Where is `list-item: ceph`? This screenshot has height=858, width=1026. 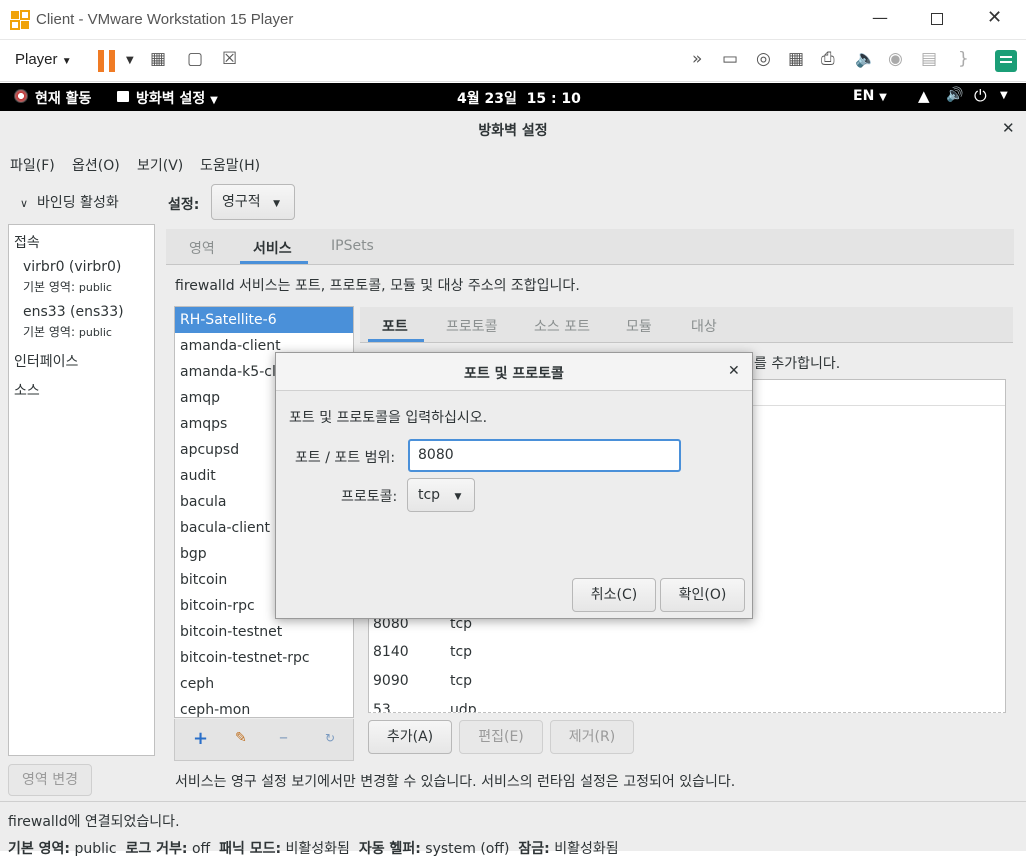 list-item: ceph is located at coordinates (266, 684).